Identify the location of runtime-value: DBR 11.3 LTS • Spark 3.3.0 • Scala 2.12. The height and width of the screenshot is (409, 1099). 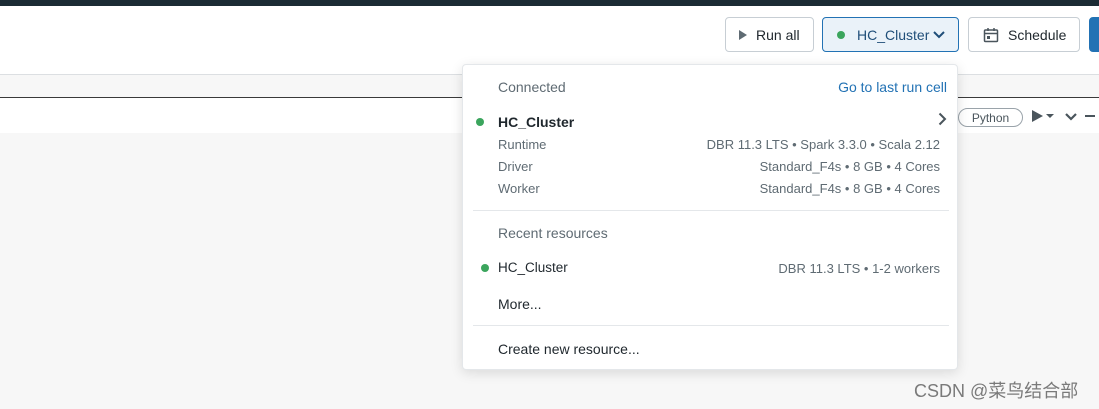
(823, 144).